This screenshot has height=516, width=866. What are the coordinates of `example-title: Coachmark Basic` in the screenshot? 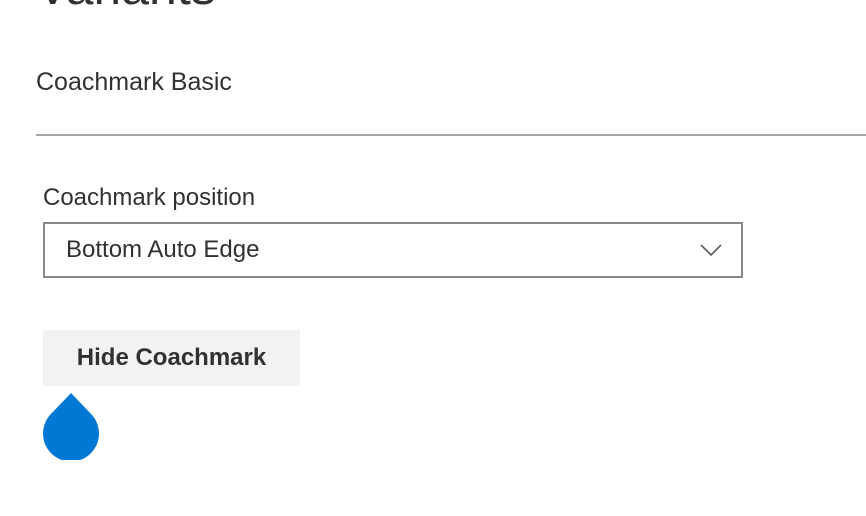 It's located at (134, 82).